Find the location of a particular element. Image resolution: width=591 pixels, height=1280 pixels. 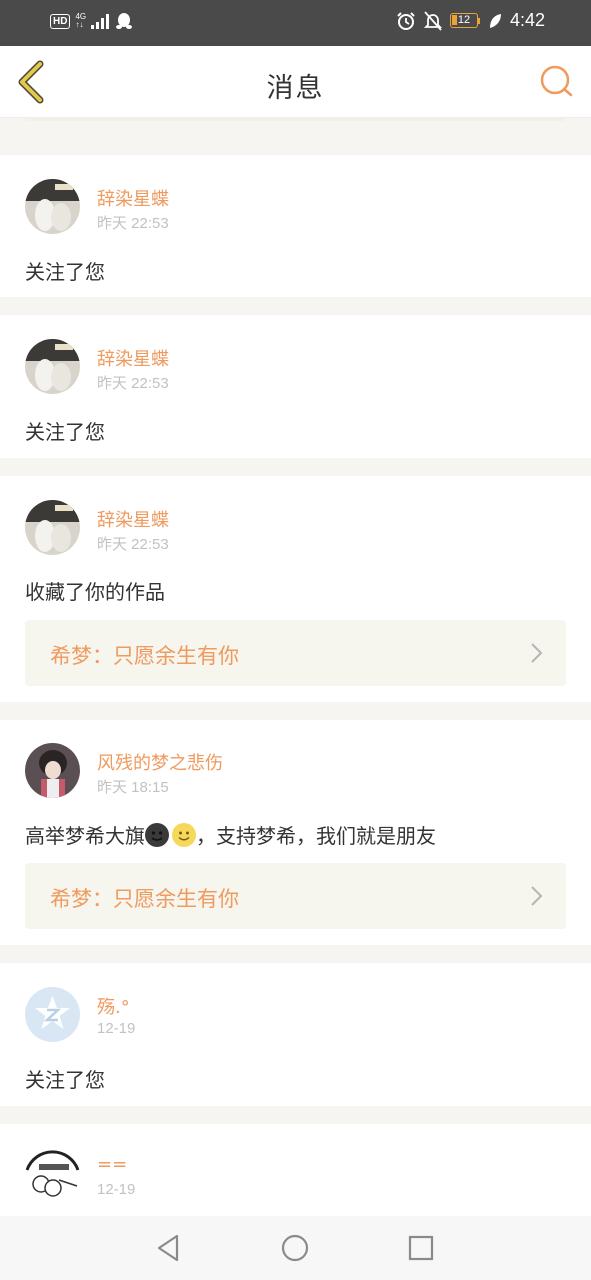

leaf-icon is located at coordinates (495, 20).